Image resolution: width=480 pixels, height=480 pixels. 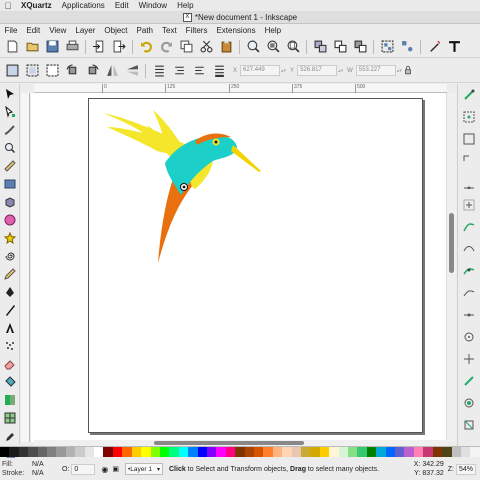 I want to click on snap-grid-icon, so click(x=468, y=403).